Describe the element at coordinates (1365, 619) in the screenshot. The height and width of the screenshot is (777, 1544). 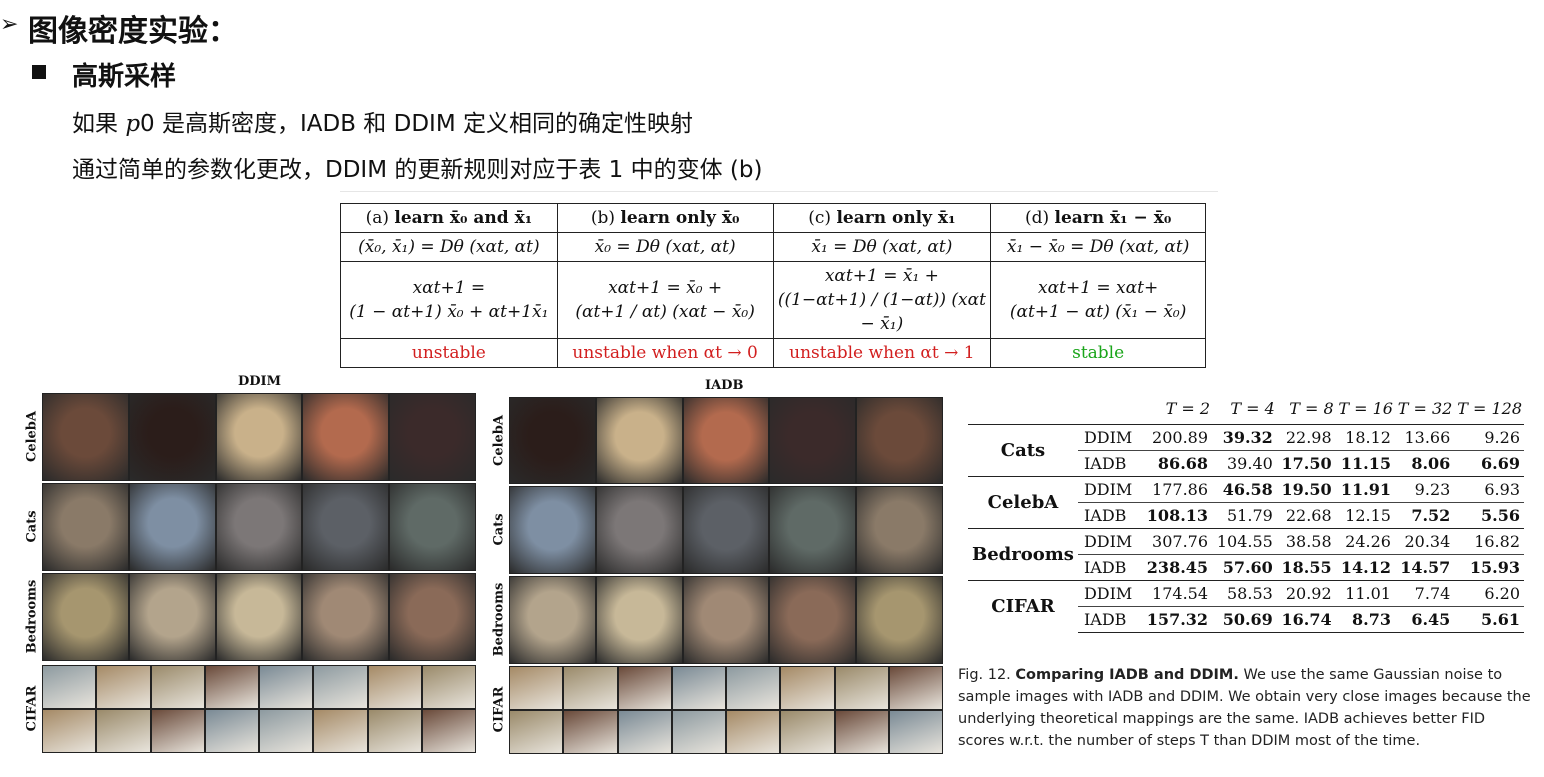
I see `fid-value: 8.73` at that location.